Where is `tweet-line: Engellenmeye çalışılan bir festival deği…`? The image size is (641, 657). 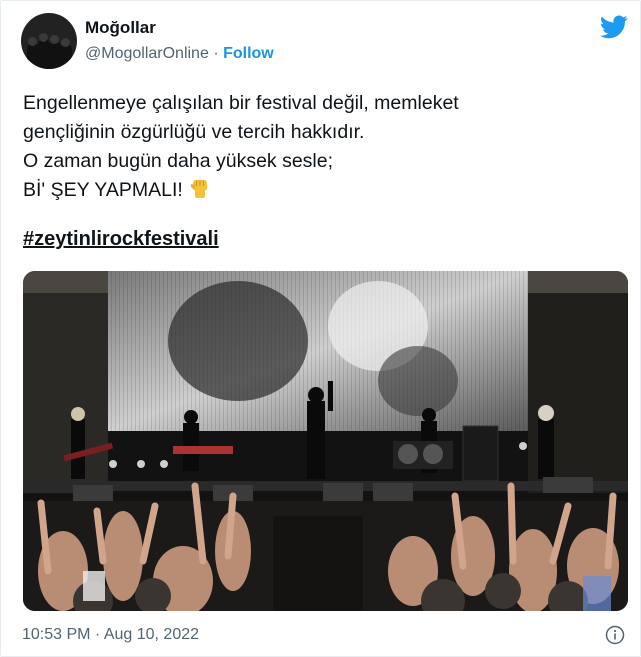 tweet-line: Engellenmeye çalışılan bir festival deği… is located at coordinates (241, 103).